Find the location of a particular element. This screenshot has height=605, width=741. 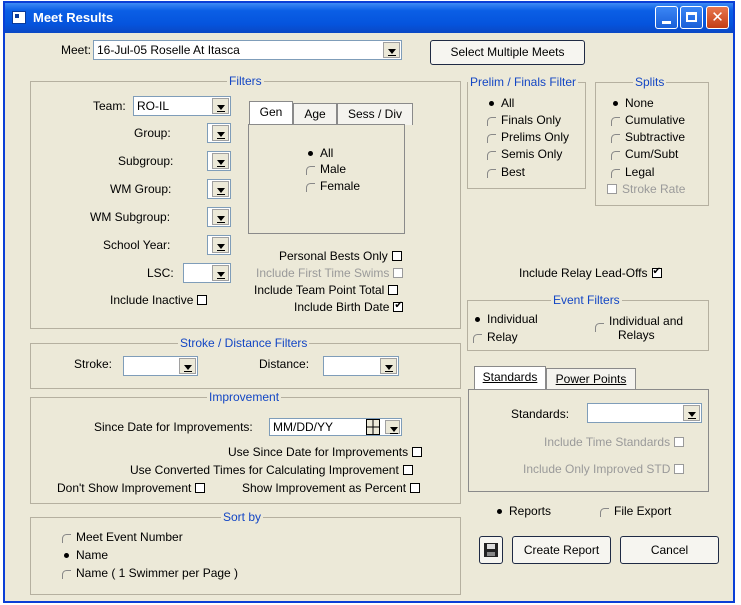

event-relay-radio: Relay is located at coordinates (495, 337).